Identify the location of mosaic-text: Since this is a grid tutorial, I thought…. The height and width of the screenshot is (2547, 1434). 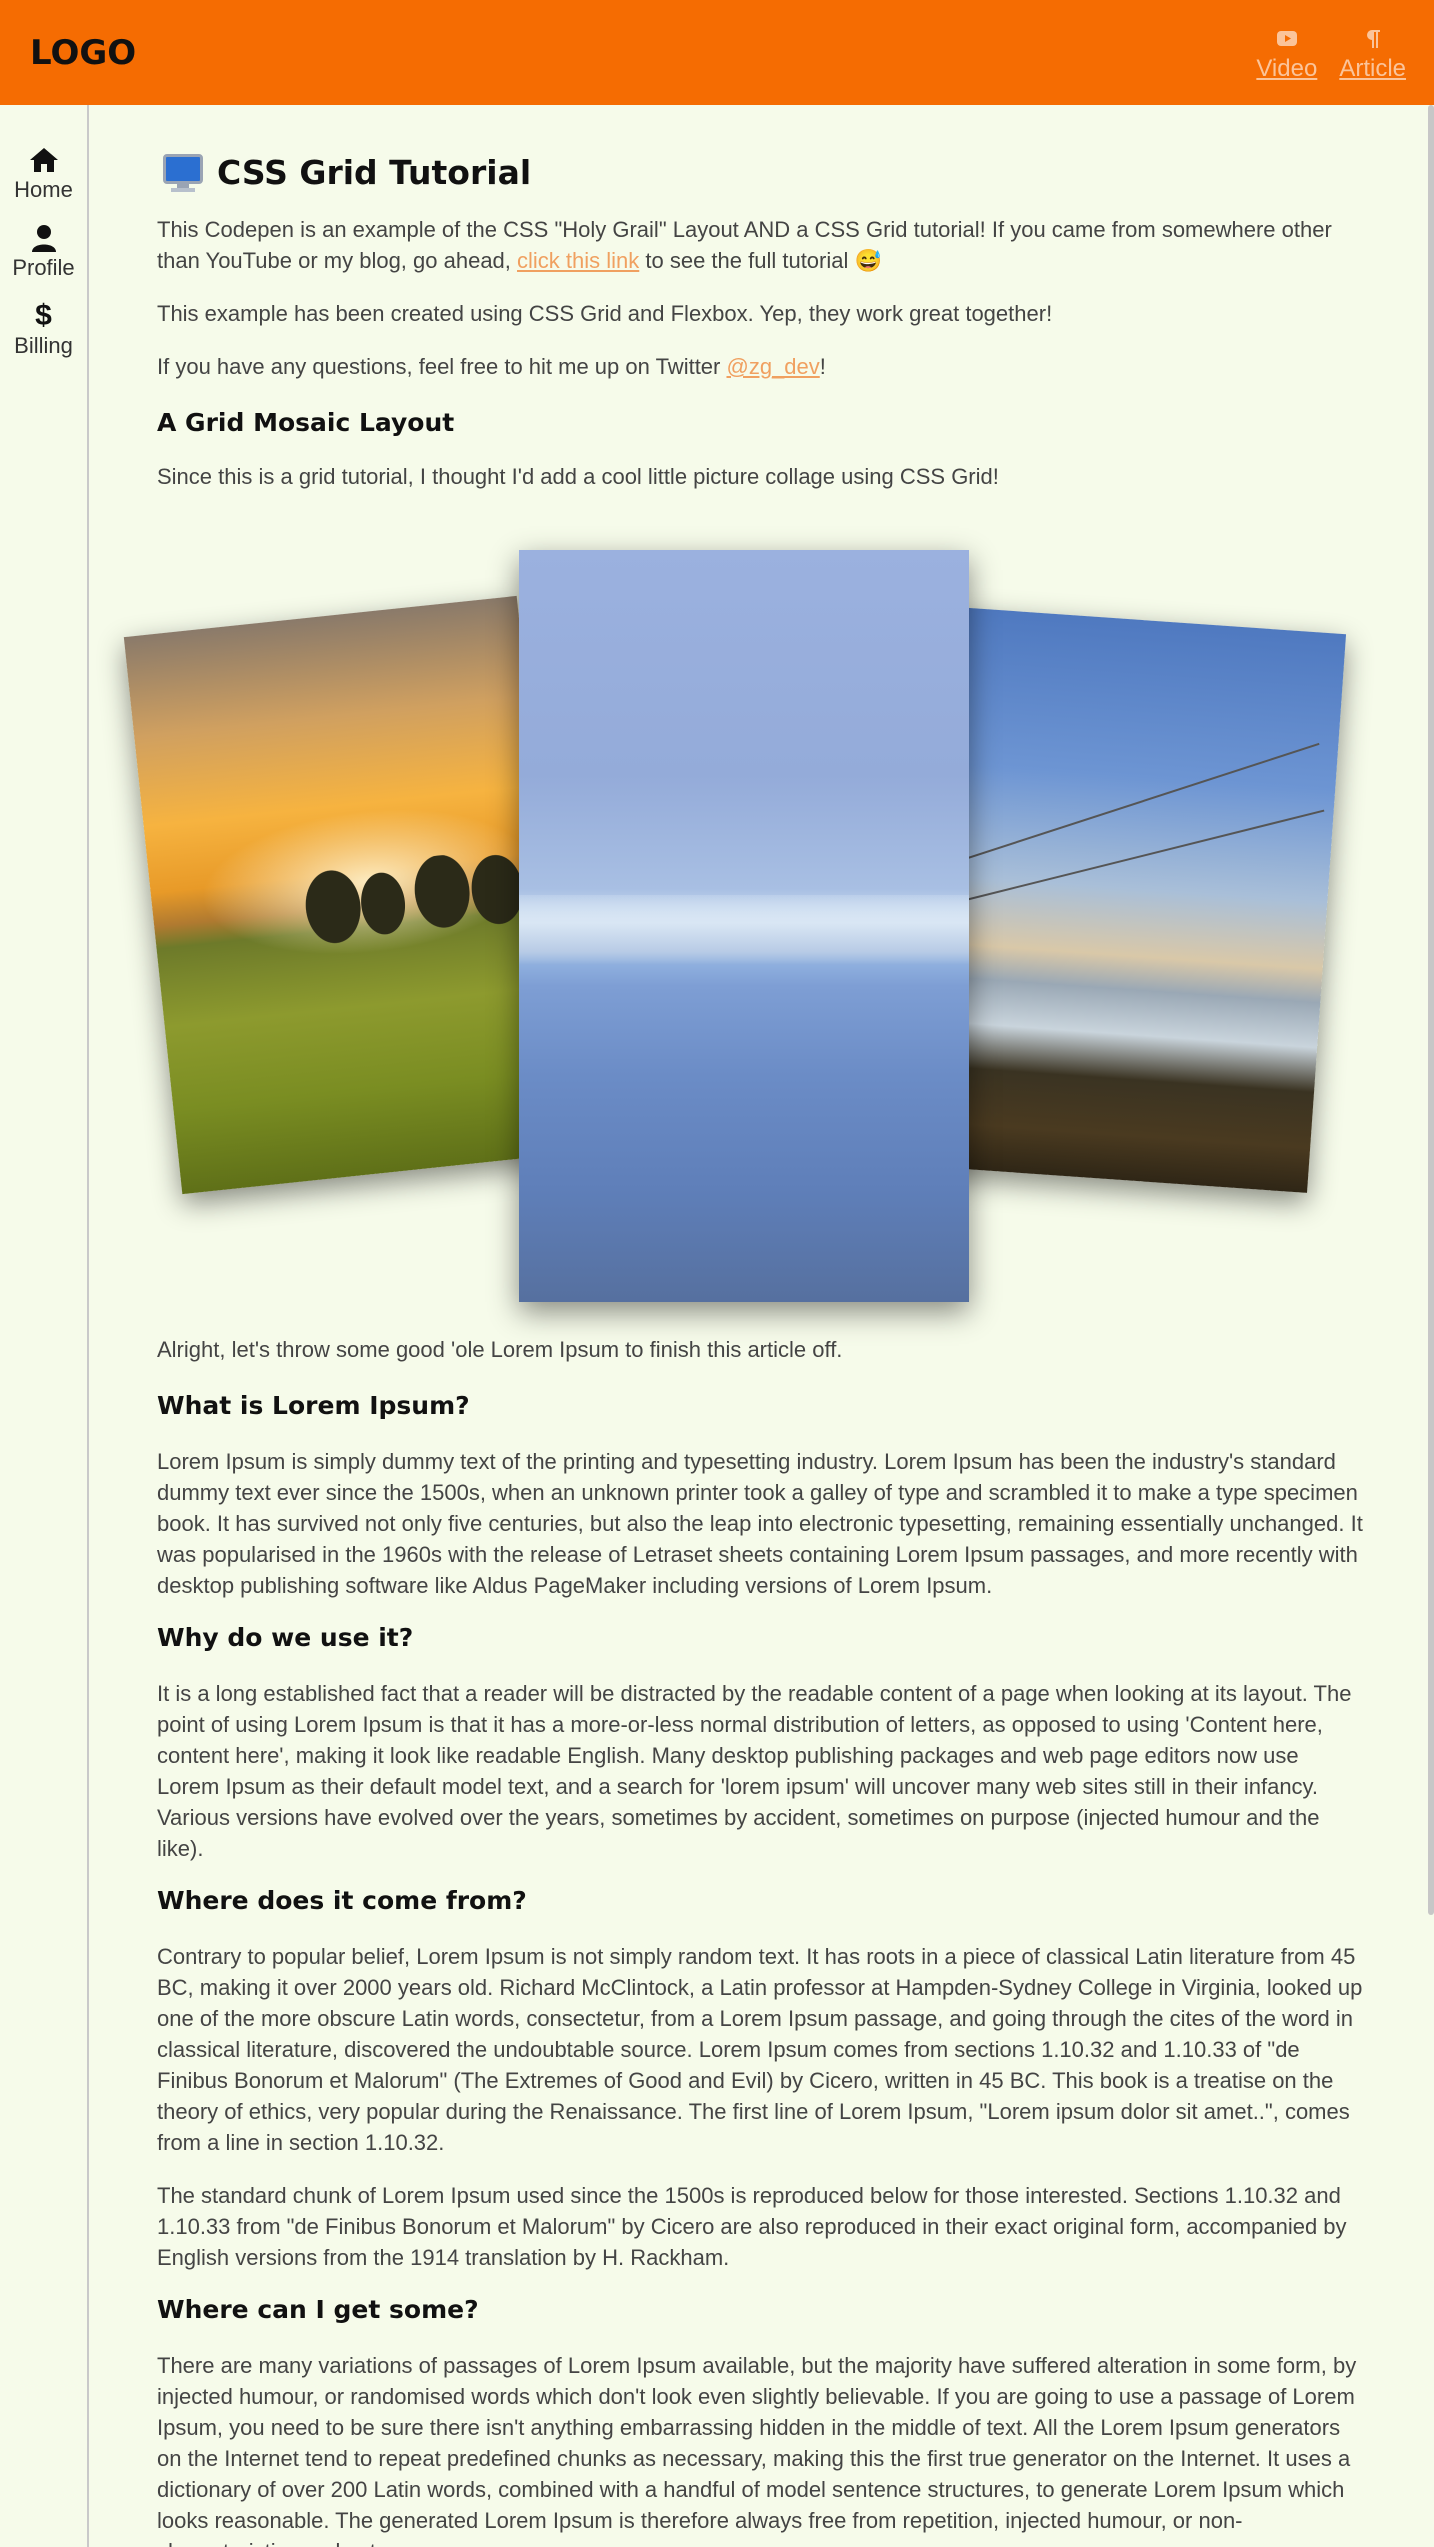
(578, 476).